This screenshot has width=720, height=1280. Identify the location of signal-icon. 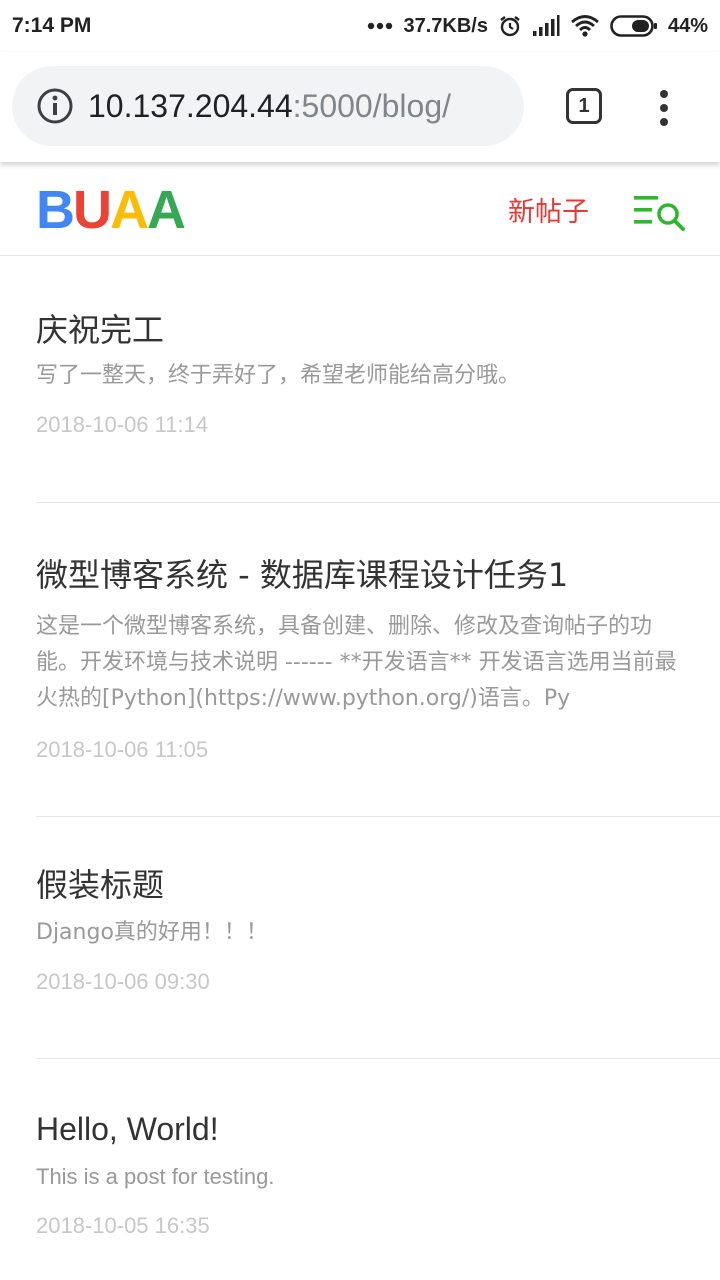
(546, 25).